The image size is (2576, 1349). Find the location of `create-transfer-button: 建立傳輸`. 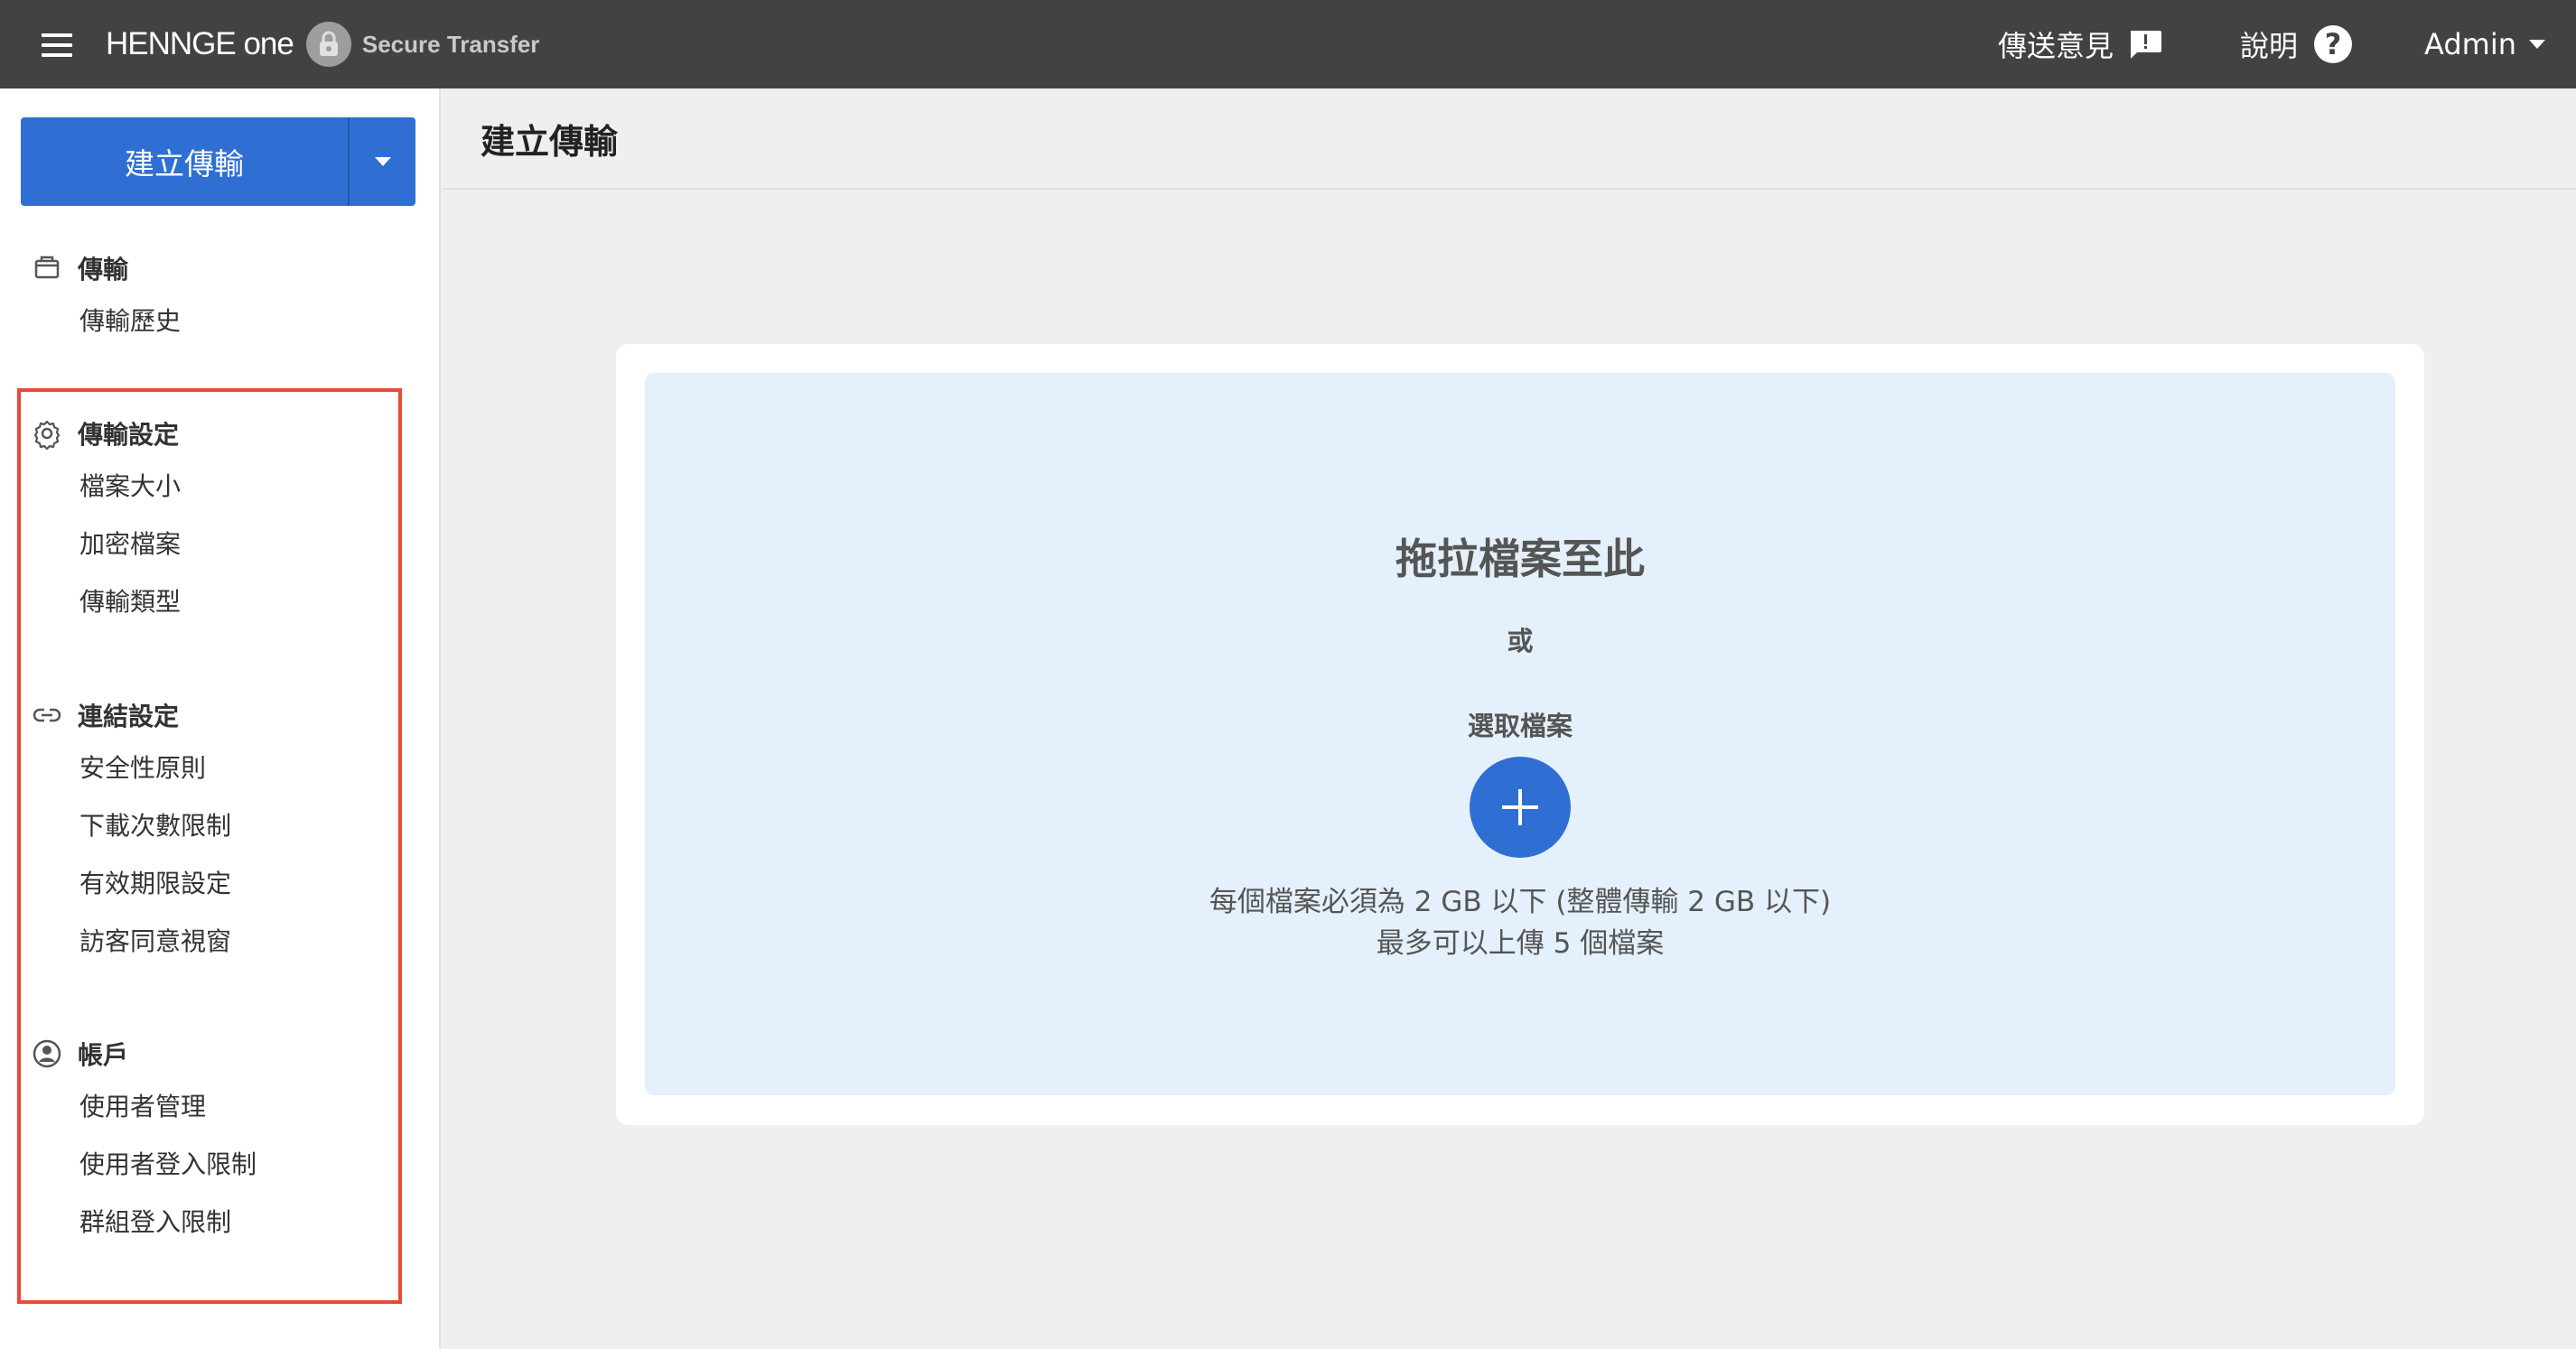

create-transfer-button: 建立傳輸 is located at coordinates (185, 161).